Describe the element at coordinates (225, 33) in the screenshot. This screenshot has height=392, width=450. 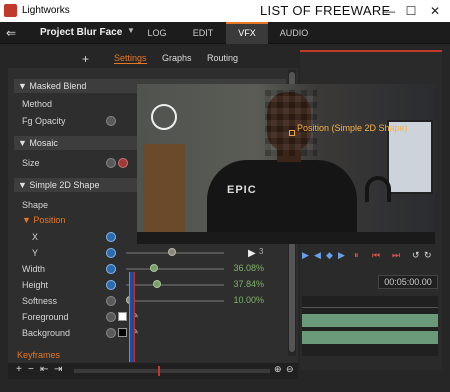
I see `top-nav: ⇐ Project Blur Face ▼ LOG EDIT VFX AUDIO` at that location.